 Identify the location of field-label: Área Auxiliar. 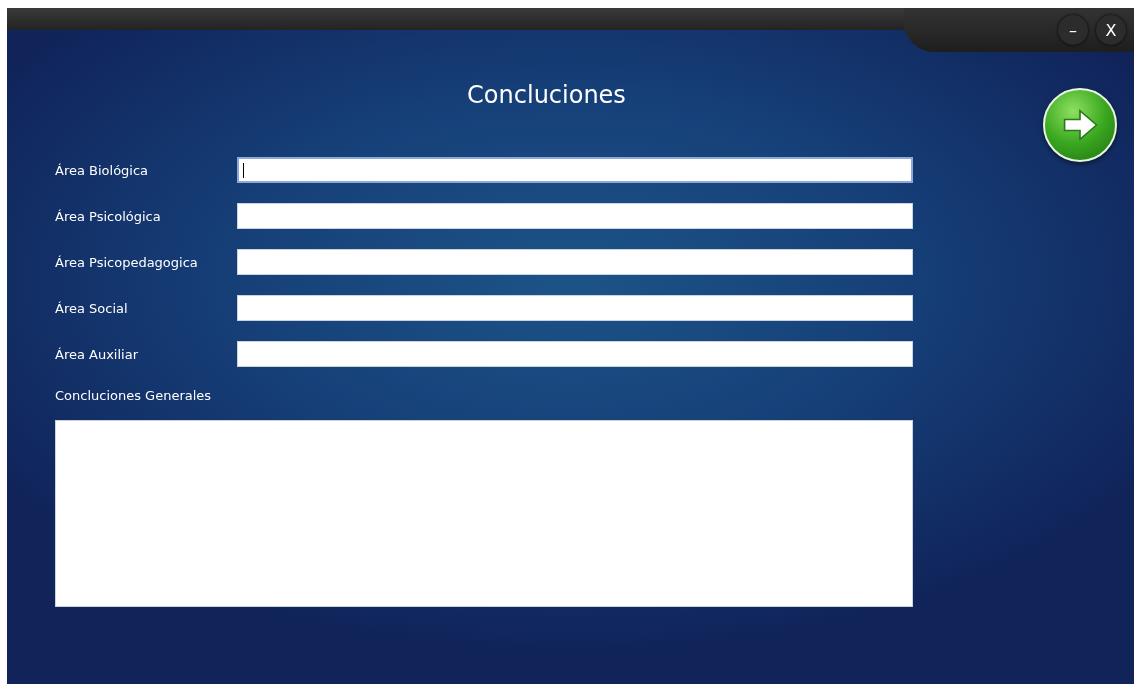
(97, 354).